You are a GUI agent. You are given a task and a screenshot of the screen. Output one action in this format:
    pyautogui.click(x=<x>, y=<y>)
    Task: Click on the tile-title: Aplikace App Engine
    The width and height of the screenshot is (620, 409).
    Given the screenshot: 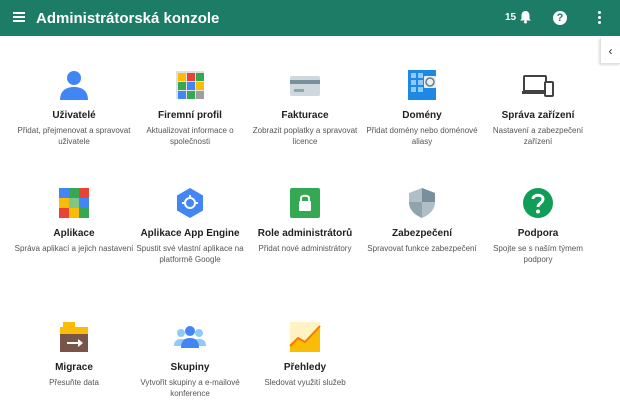 What is the action you would take?
    pyautogui.click(x=190, y=233)
    